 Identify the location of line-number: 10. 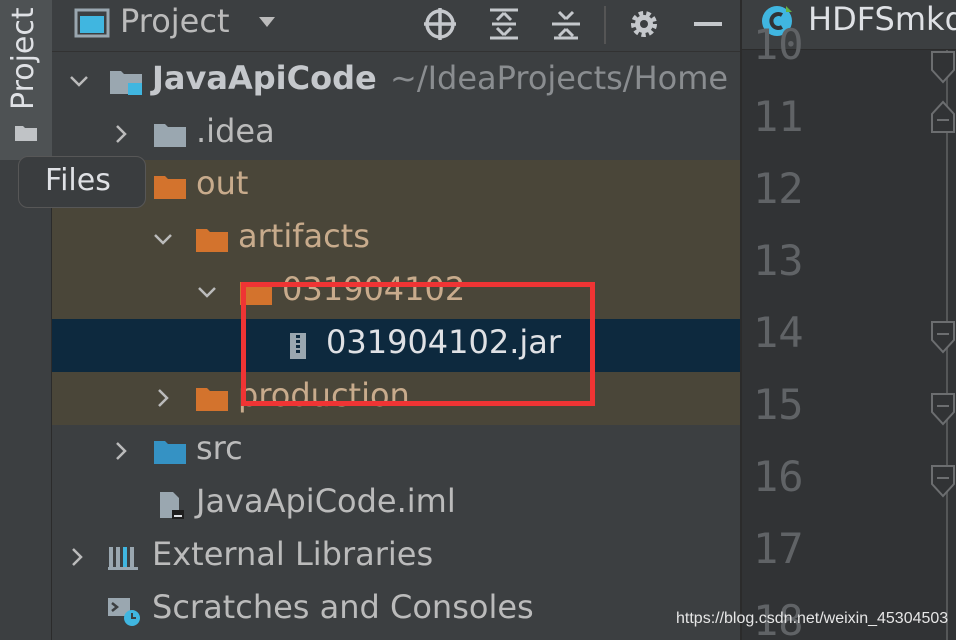
(778, 44).